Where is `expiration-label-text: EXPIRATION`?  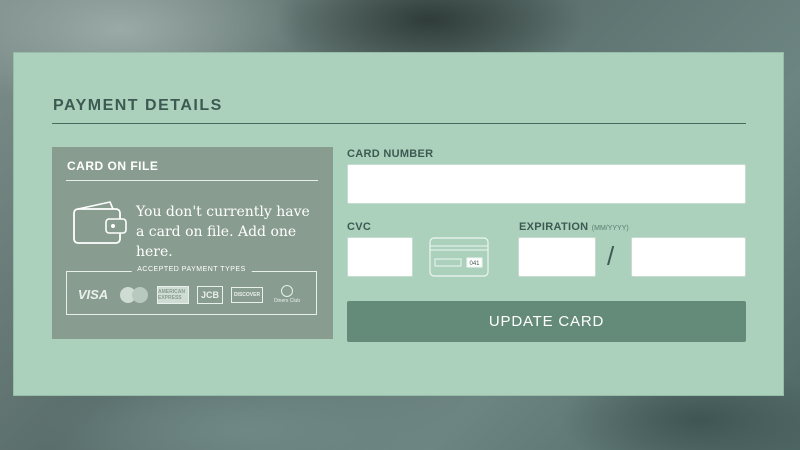
expiration-label-text: EXPIRATION is located at coordinates (554, 227).